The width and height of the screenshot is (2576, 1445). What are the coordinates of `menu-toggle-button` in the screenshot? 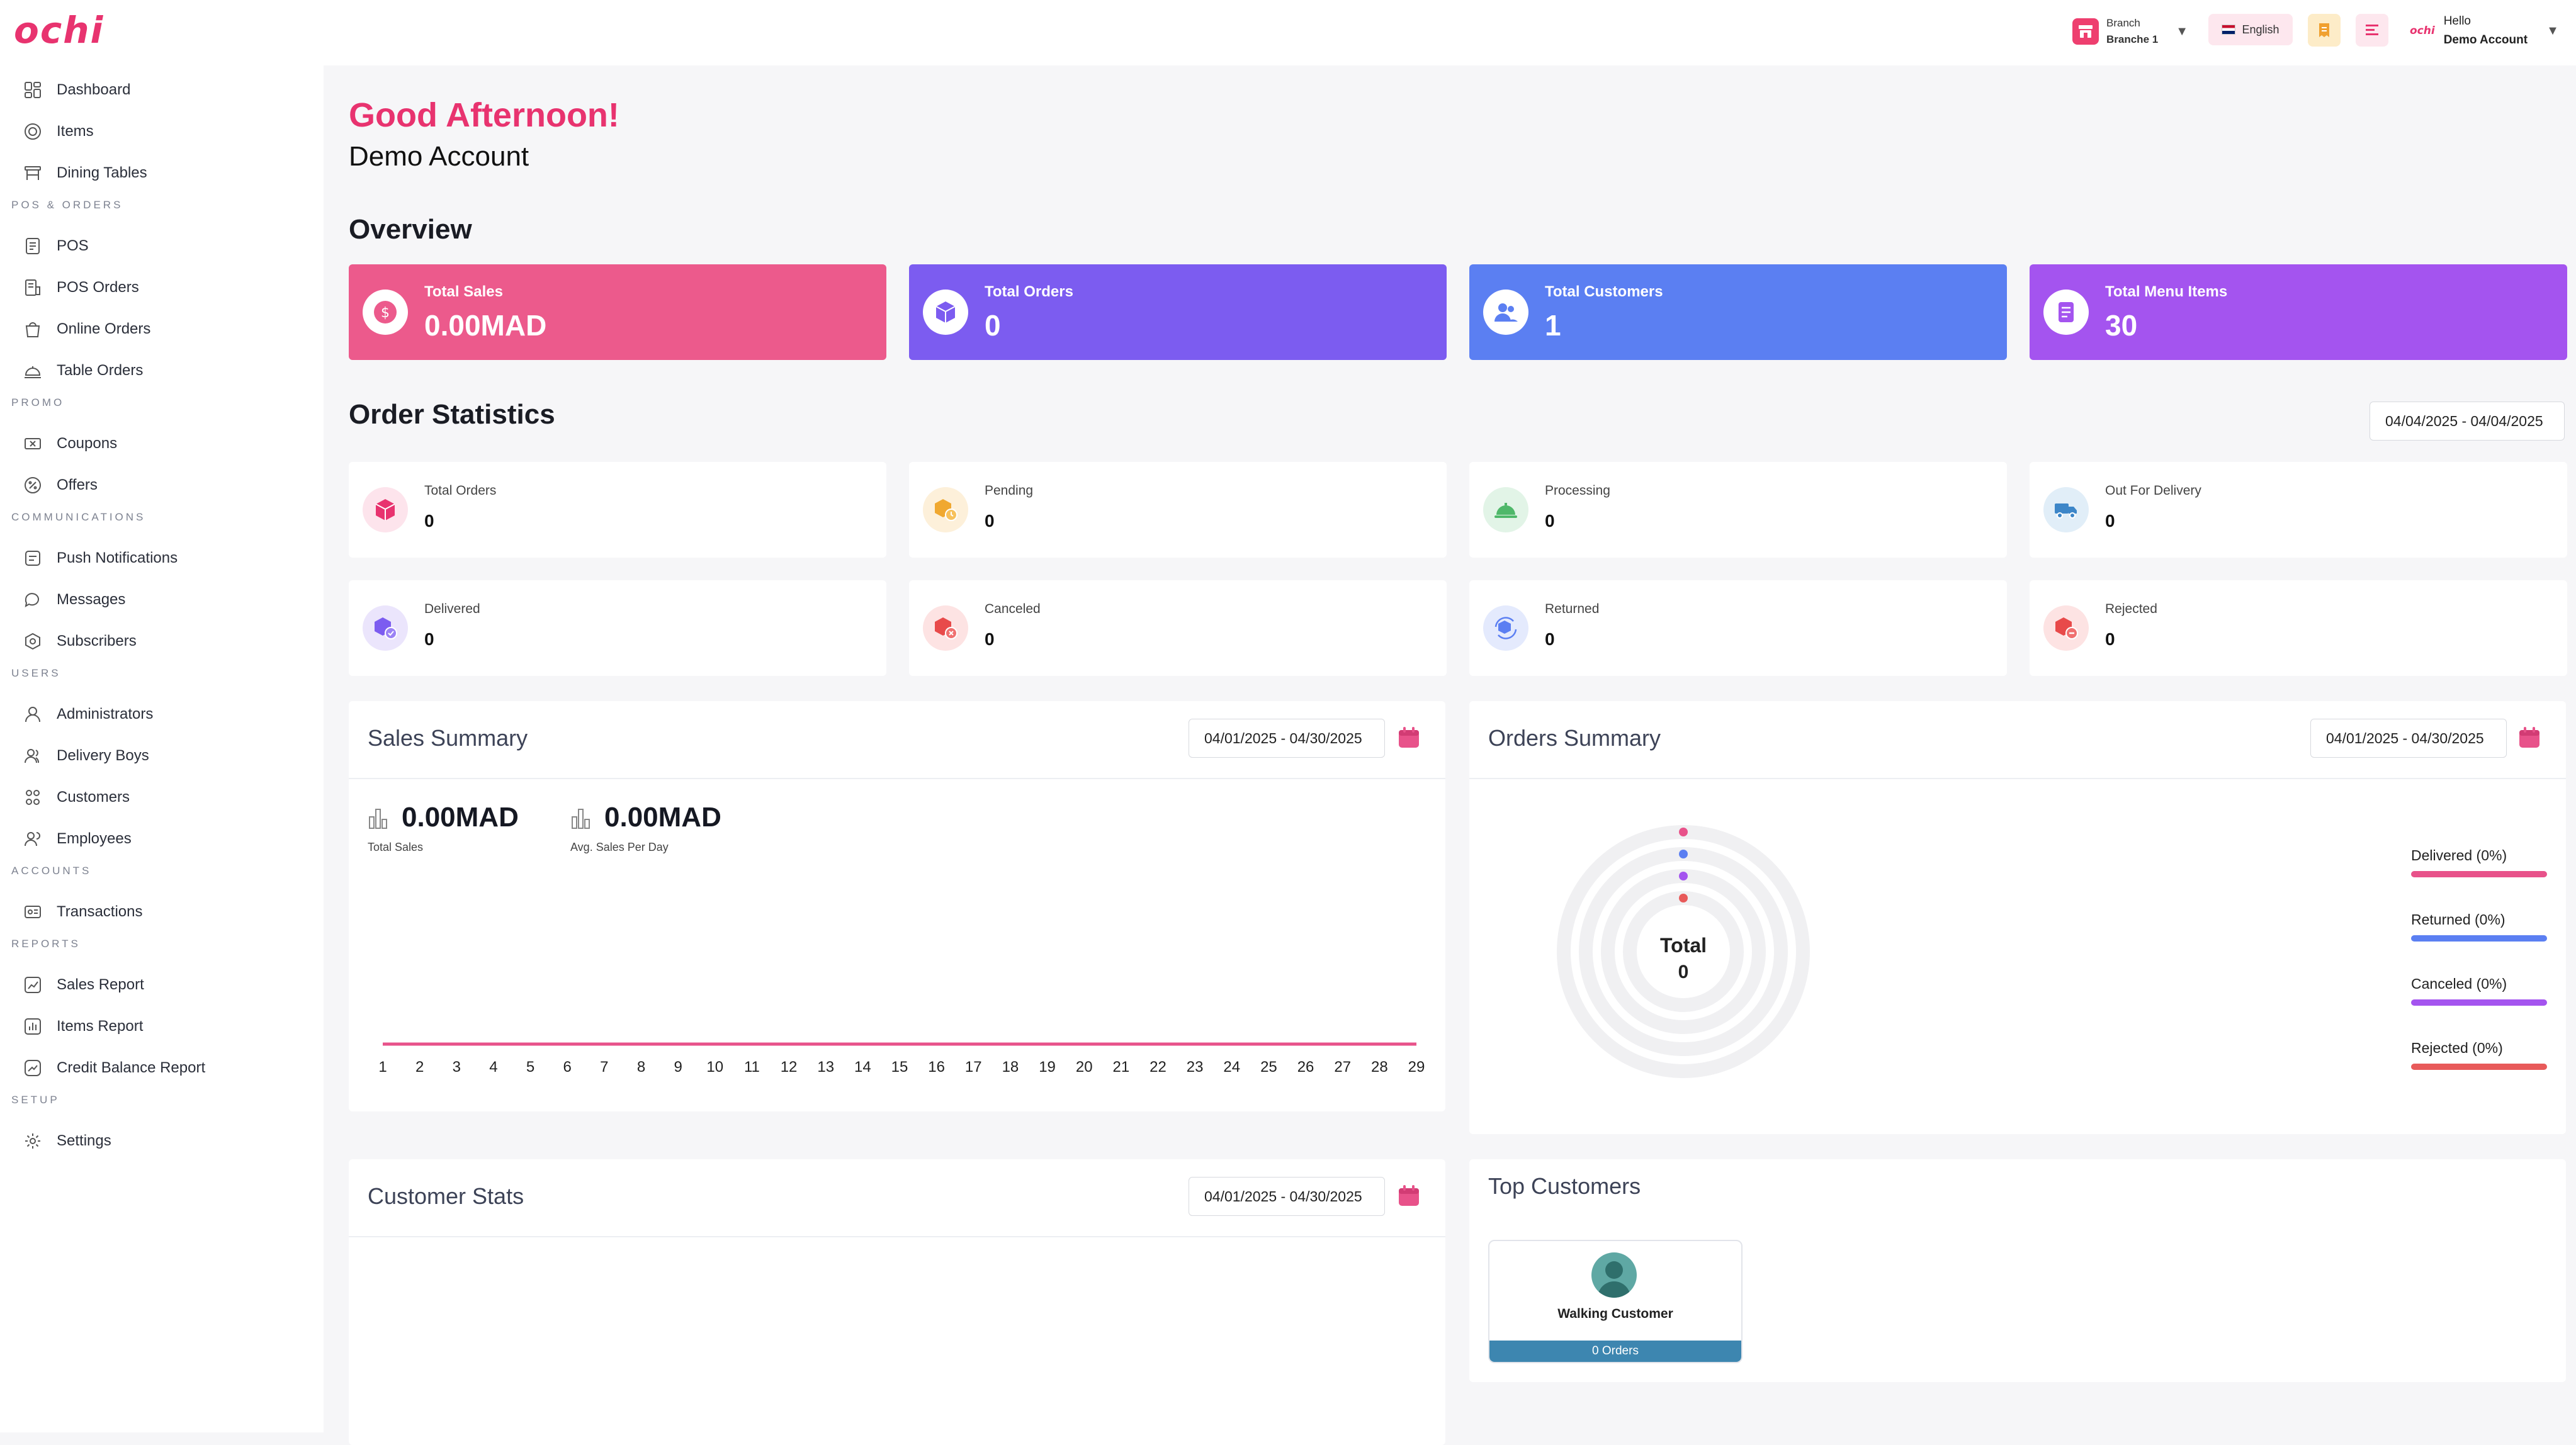 It's located at (2372, 30).